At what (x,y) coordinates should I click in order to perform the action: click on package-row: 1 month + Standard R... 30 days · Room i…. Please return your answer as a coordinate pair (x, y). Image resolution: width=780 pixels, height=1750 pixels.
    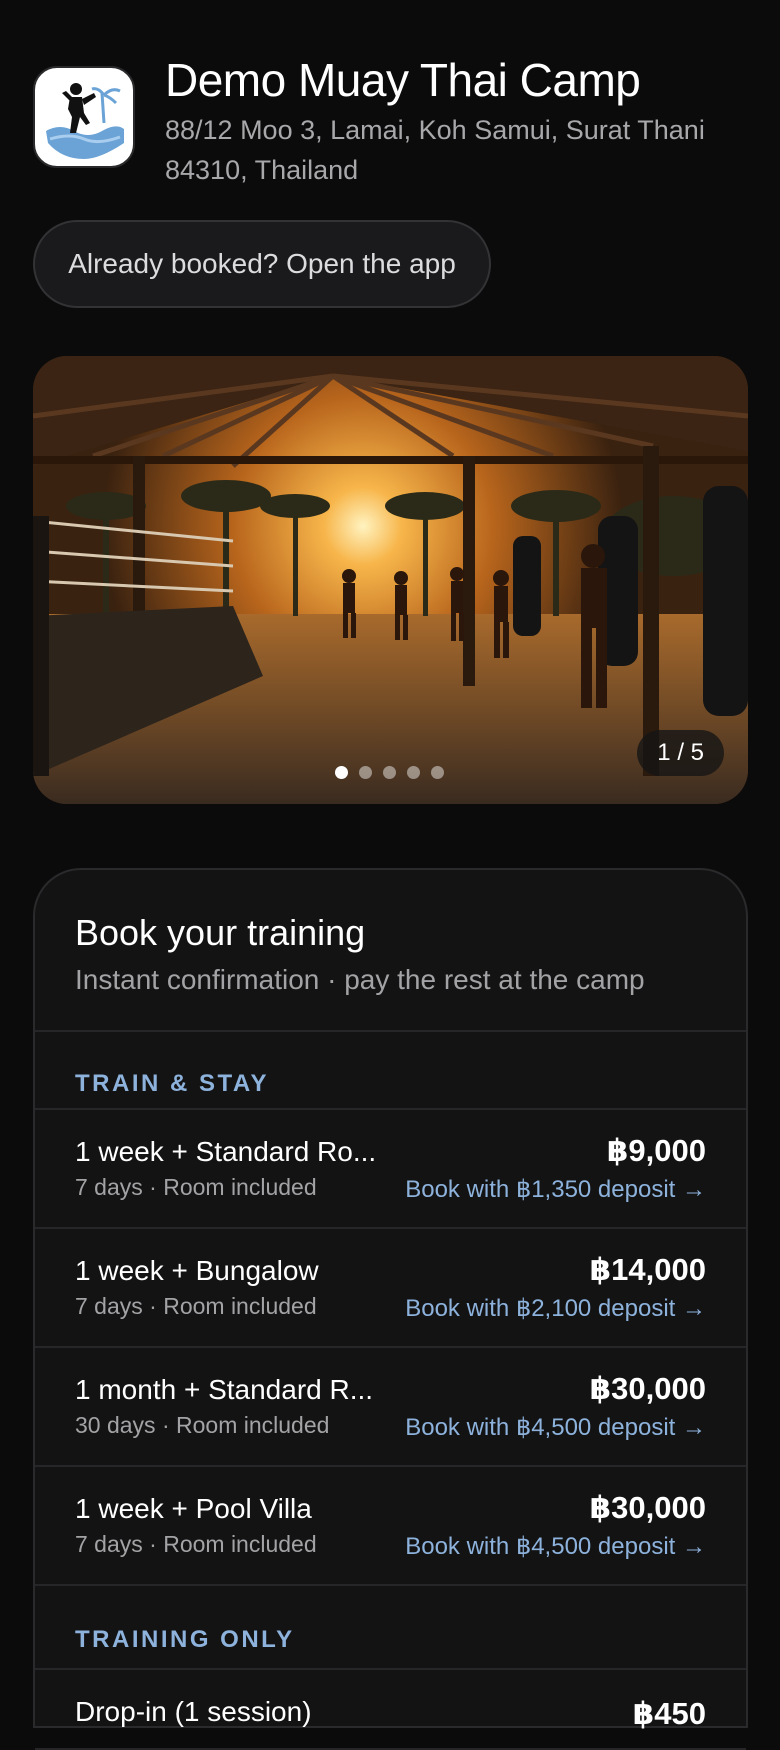
    Looking at the image, I should click on (390, 1407).